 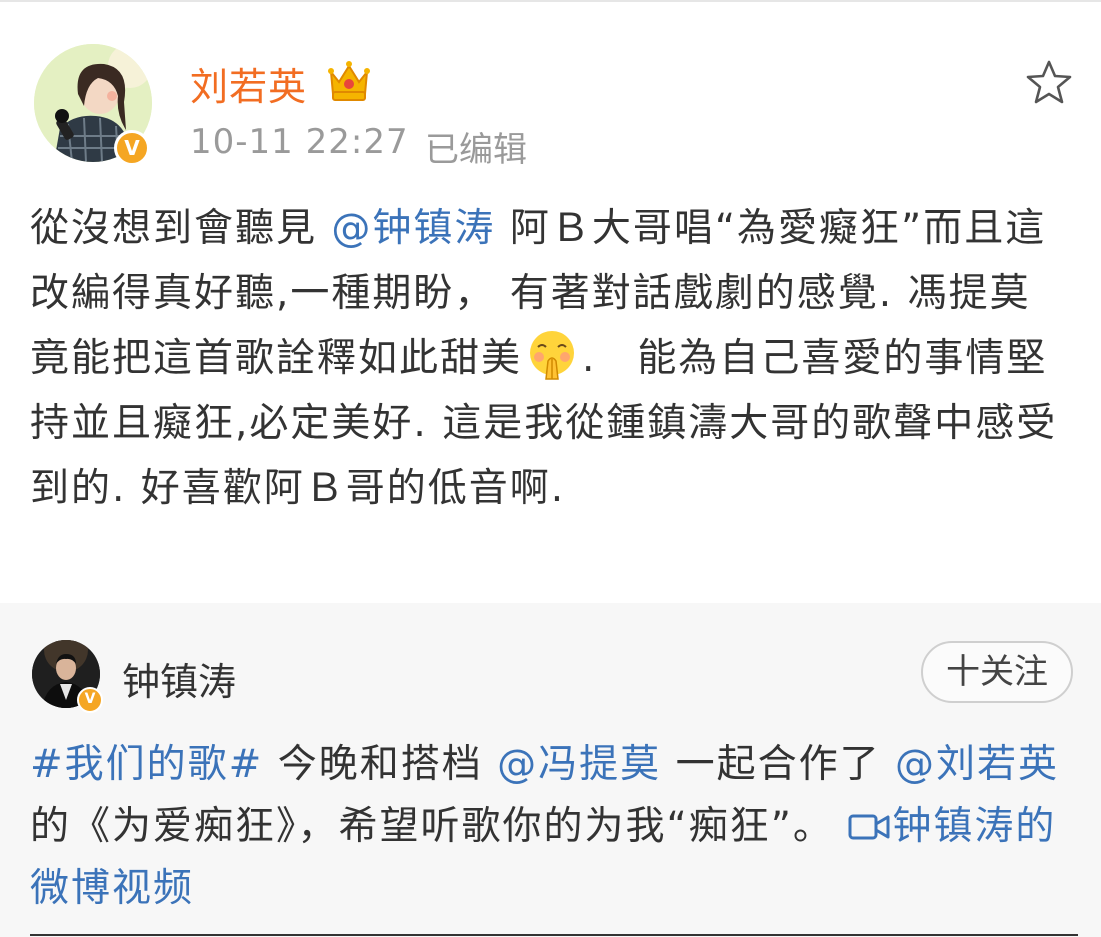 What do you see at coordinates (997, 672) in the screenshot?
I see `follow-button: 十关注` at bounding box center [997, 672].